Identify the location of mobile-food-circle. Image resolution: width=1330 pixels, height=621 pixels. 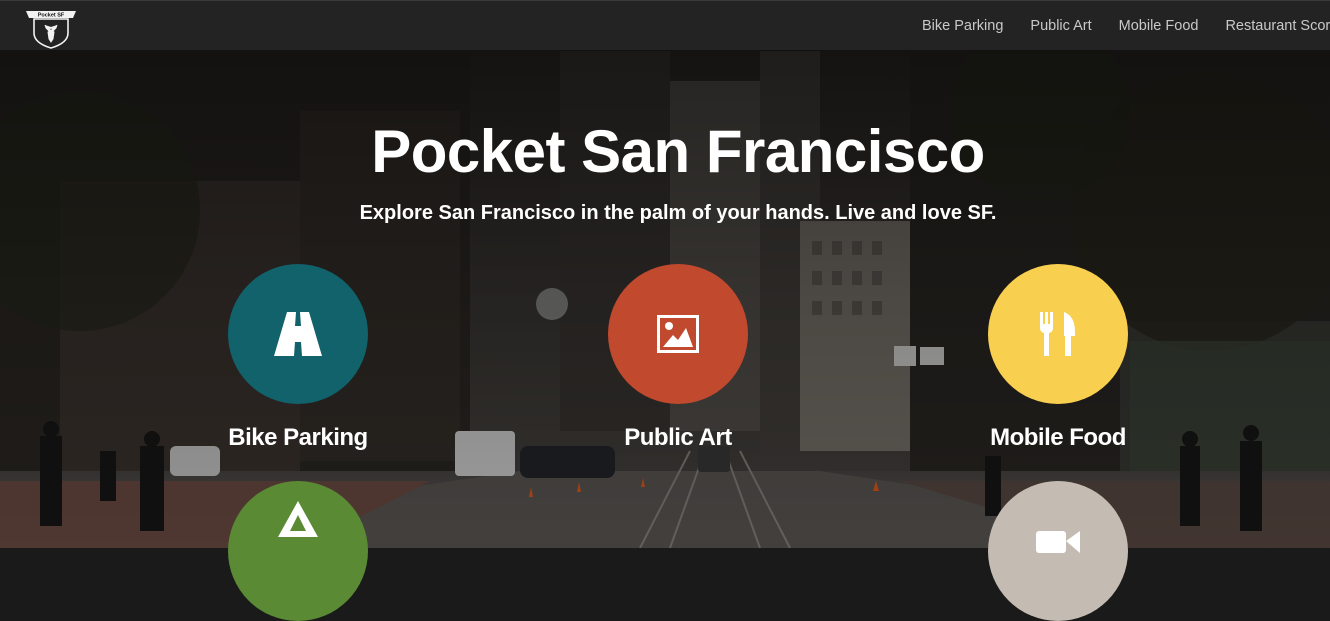
(1058, 334).